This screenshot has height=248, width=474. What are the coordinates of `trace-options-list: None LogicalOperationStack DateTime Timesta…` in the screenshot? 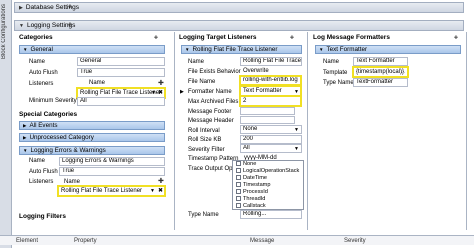 It's located at (268, 185).